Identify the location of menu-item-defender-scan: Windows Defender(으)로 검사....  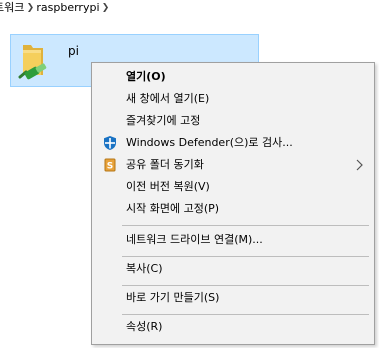
(233, 143).